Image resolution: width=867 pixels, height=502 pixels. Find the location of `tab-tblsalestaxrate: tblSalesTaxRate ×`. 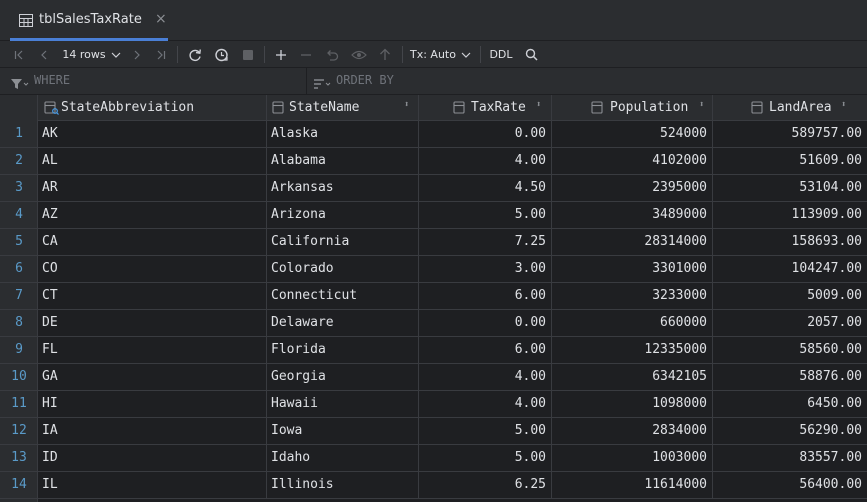

tab-tblsalestaxrate: tblSalesTaxRate × is located at coordinates (89, 20).